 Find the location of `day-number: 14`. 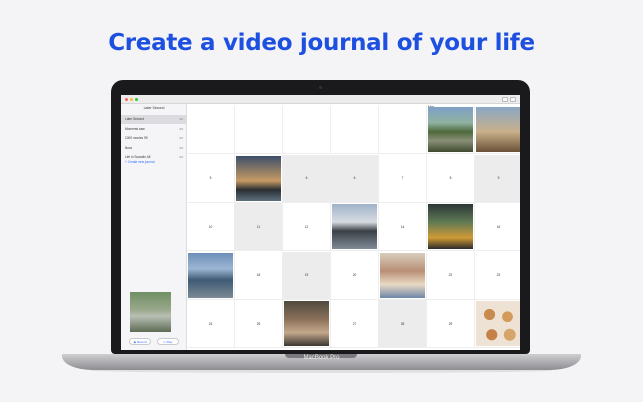

day-number: 14 is located at coordinates (402, 226).